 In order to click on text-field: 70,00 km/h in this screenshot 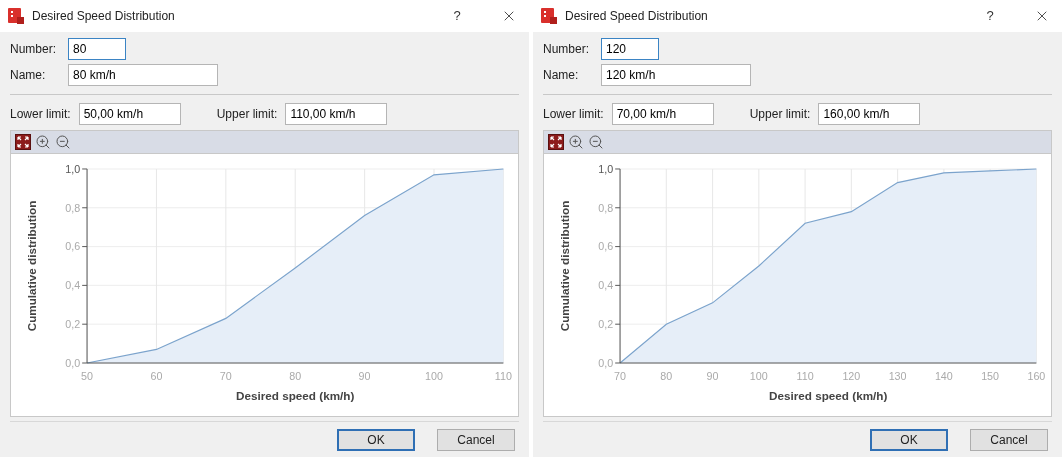, I will do `click(662, 114)`.